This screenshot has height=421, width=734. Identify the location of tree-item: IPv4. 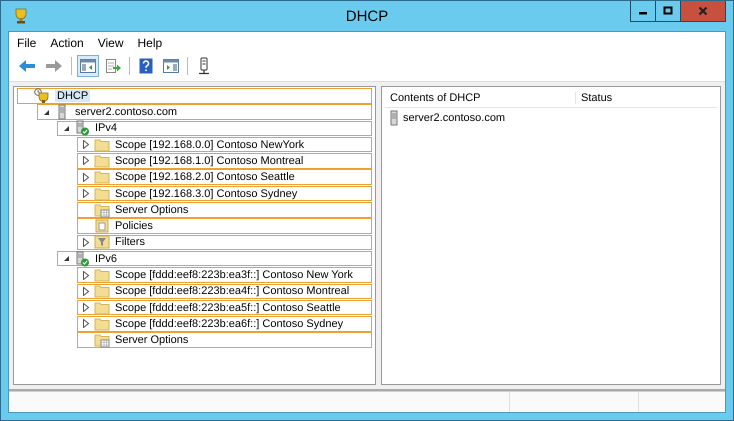
(214, 128).